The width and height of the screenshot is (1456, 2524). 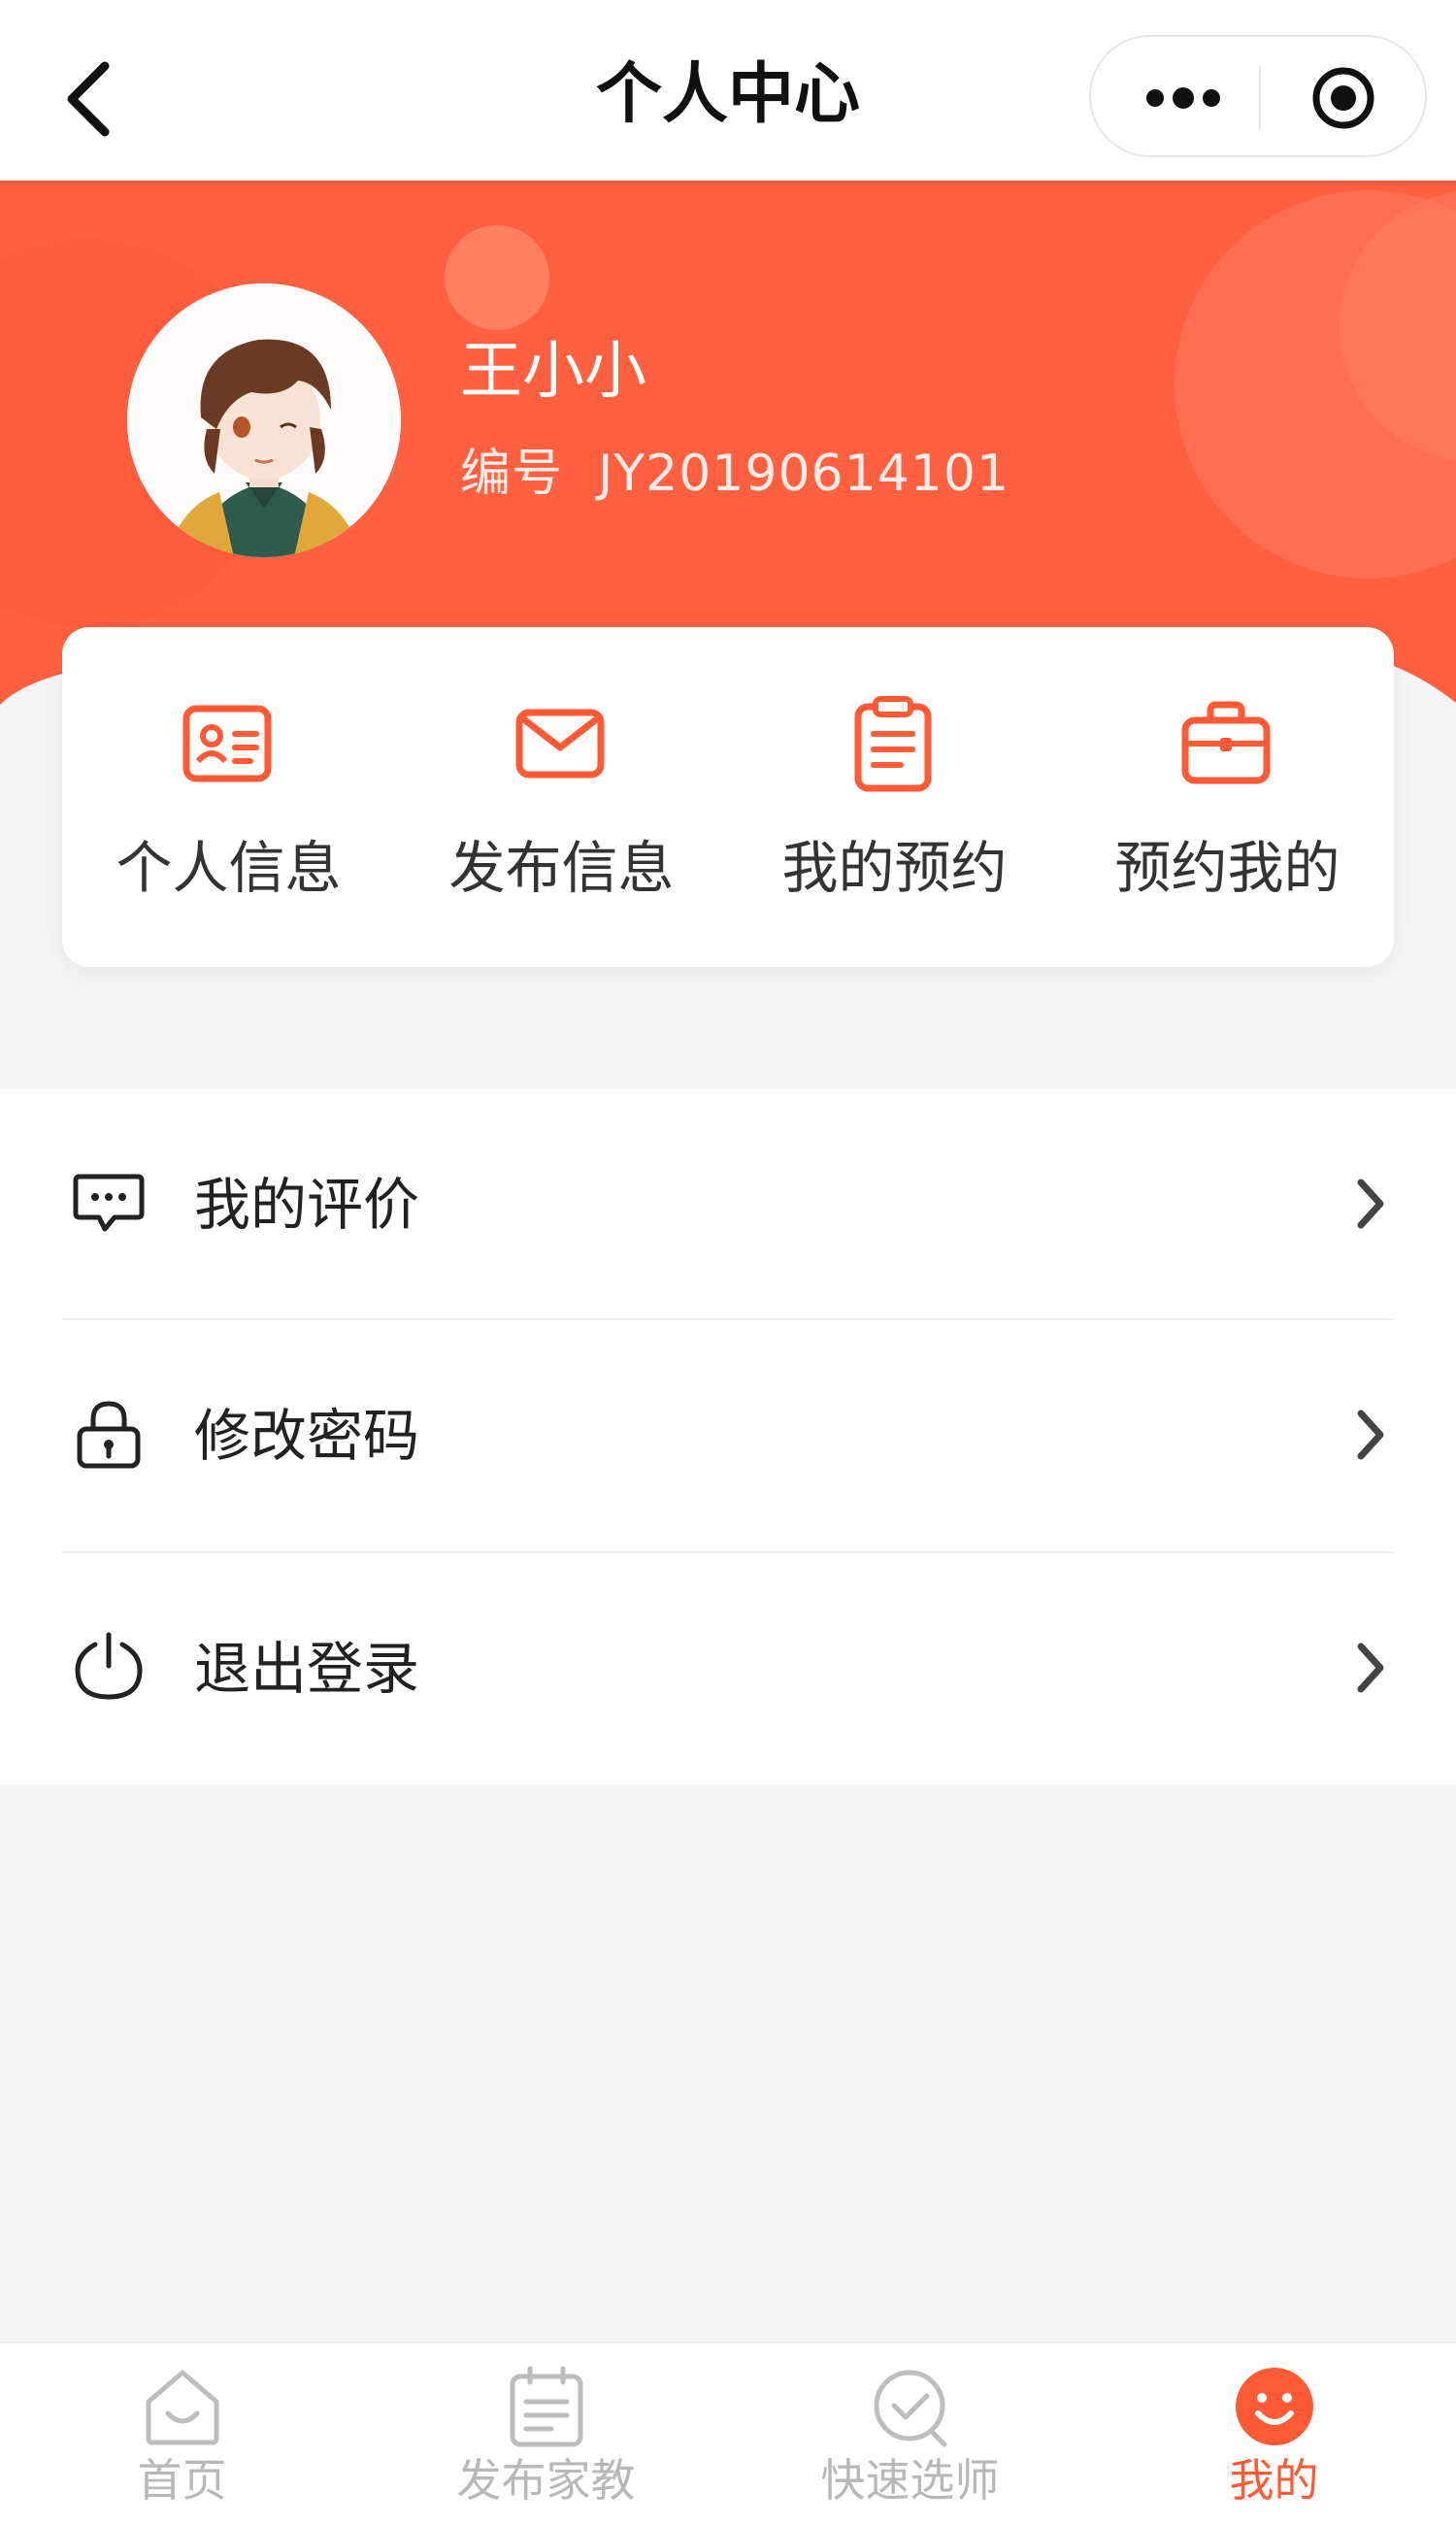 I want to click on menu-item-change-password: 修改密码, so click(x=728, y=1435).